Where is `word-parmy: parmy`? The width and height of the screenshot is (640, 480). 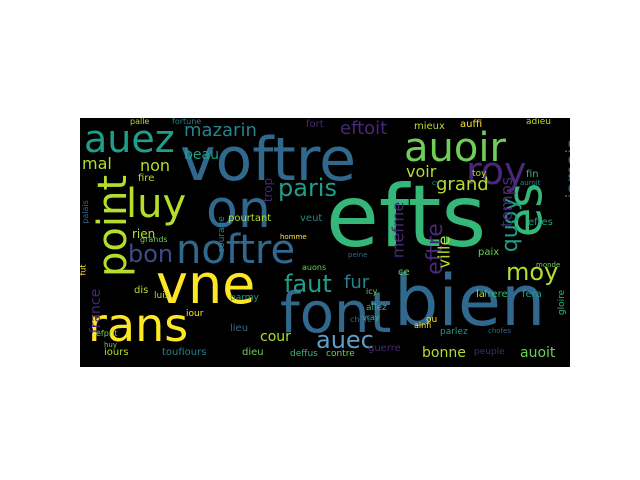 word-parmy: parmy is located at coordinates (244, 298).